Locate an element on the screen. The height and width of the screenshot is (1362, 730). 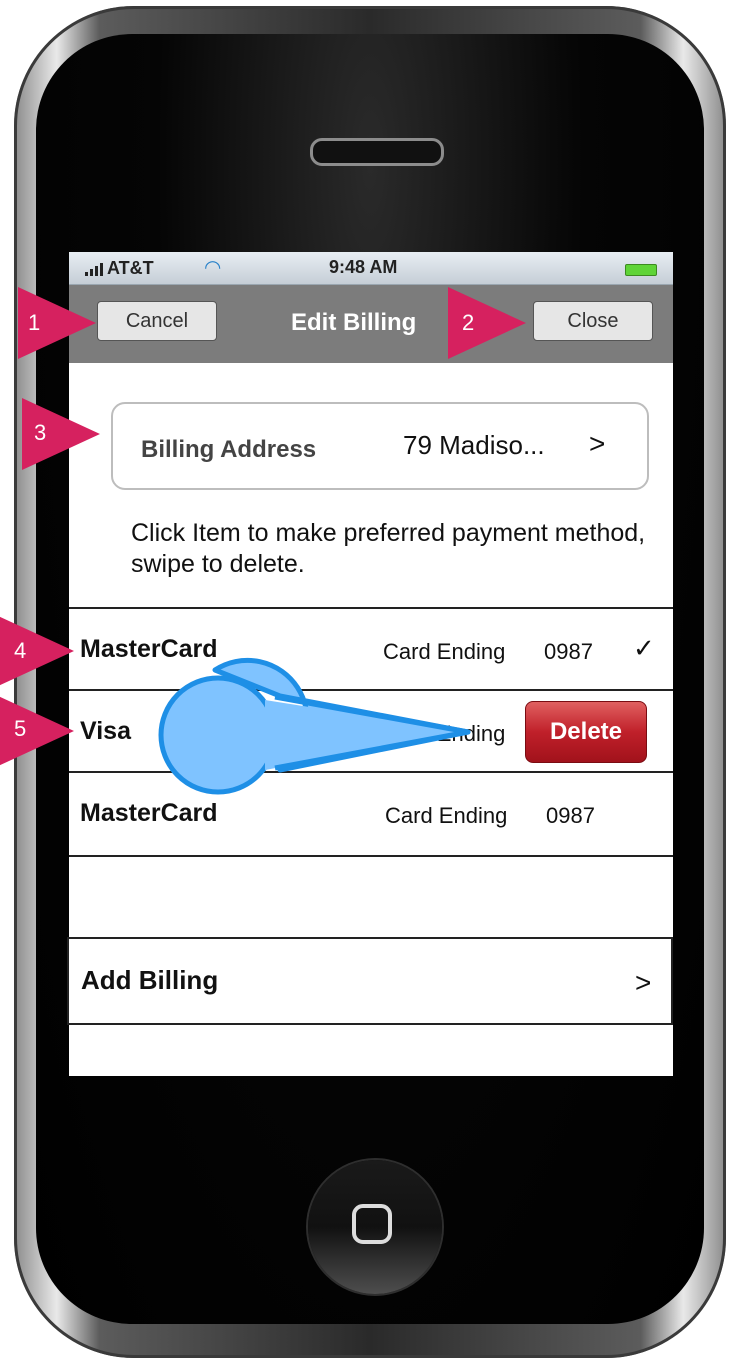
billing-address-row: Billing Address 79 Madiso... > is located at coordinates (380, 446).